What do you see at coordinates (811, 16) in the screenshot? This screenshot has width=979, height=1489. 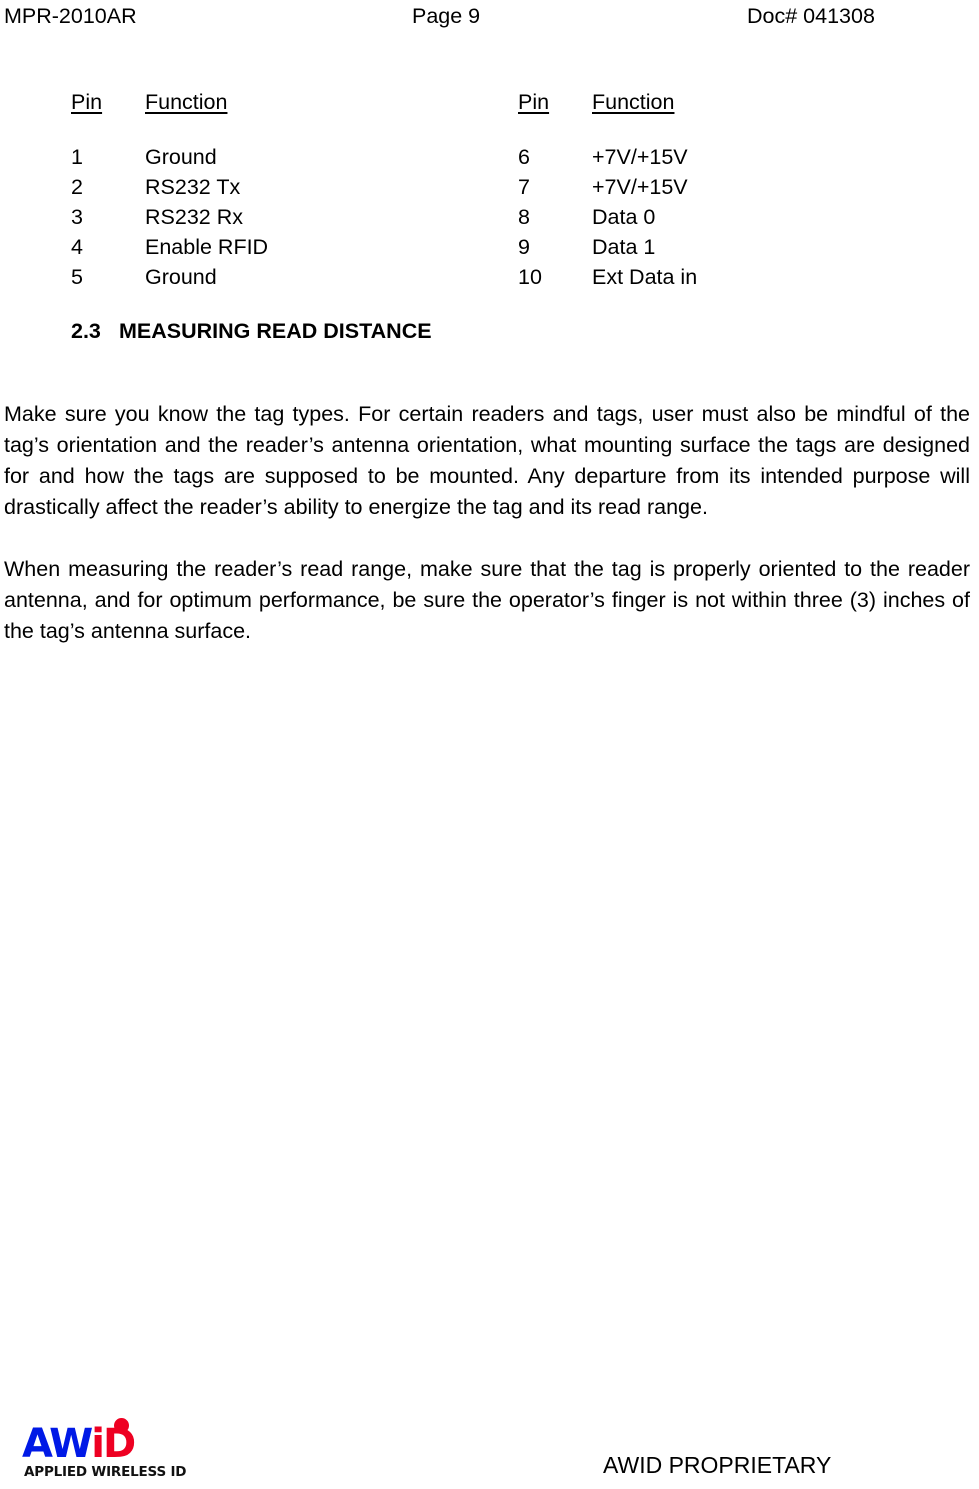 I see `header-doc-number: Doc# 041308` at bounding box center [811, 16].